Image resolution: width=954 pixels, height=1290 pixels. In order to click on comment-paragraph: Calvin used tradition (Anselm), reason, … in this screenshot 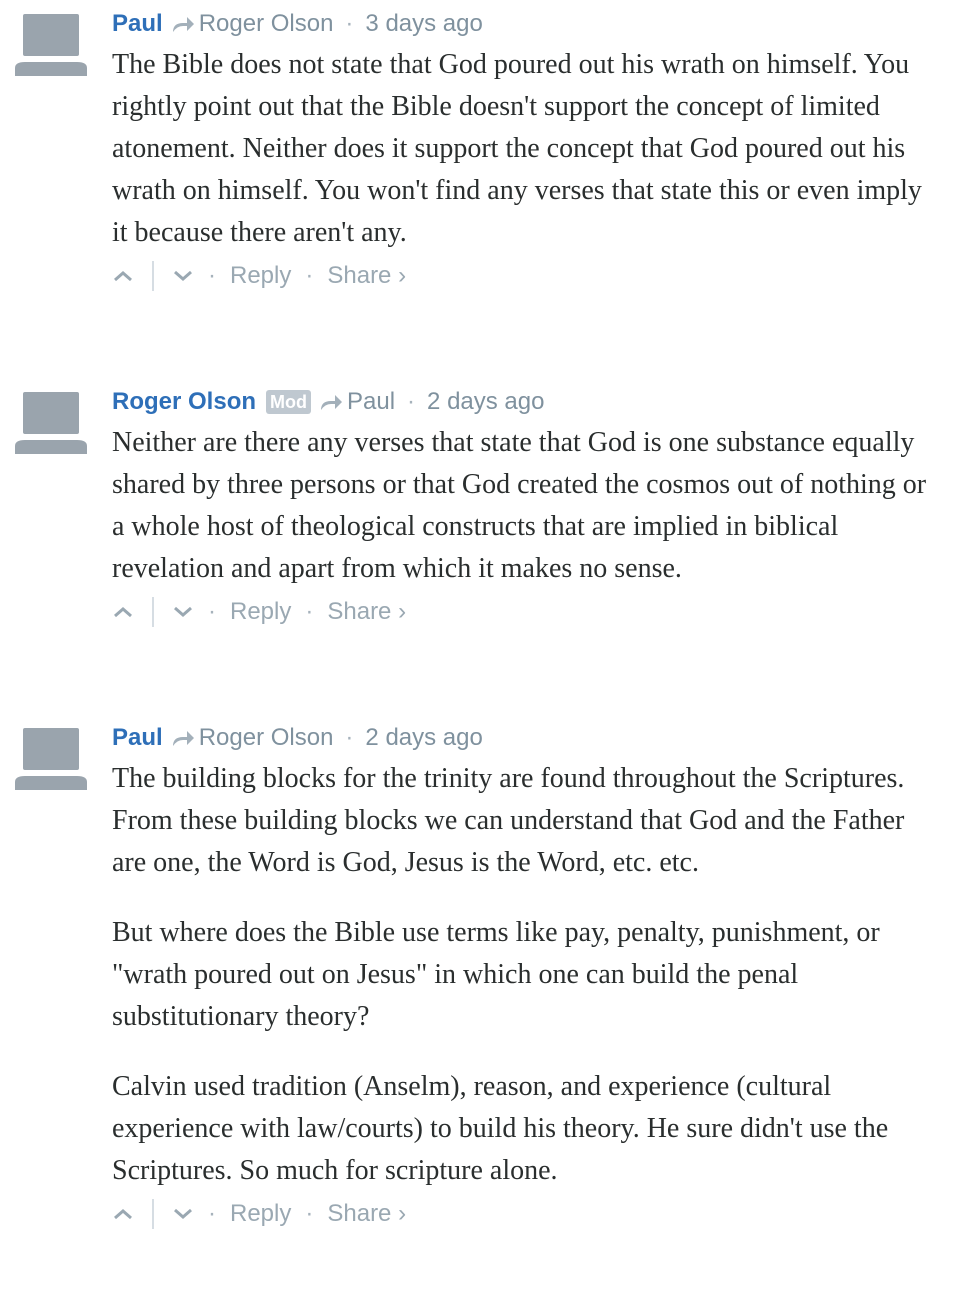, I will do `click(500, 1128)`.